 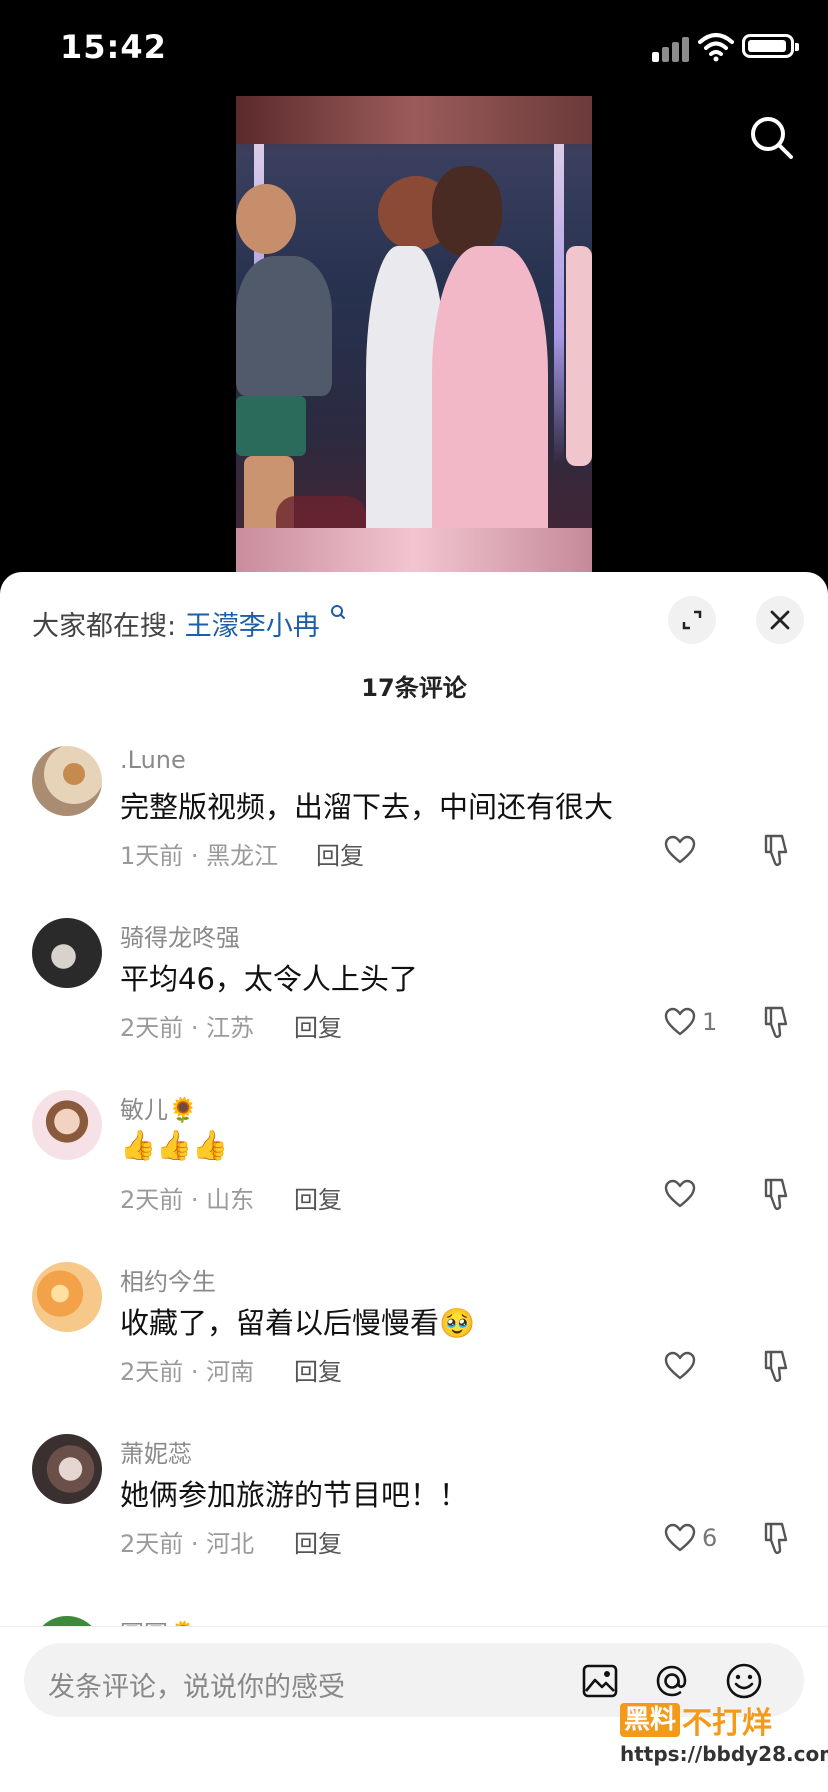 I want to click on wifi-icon, so click(x=716, y=47).